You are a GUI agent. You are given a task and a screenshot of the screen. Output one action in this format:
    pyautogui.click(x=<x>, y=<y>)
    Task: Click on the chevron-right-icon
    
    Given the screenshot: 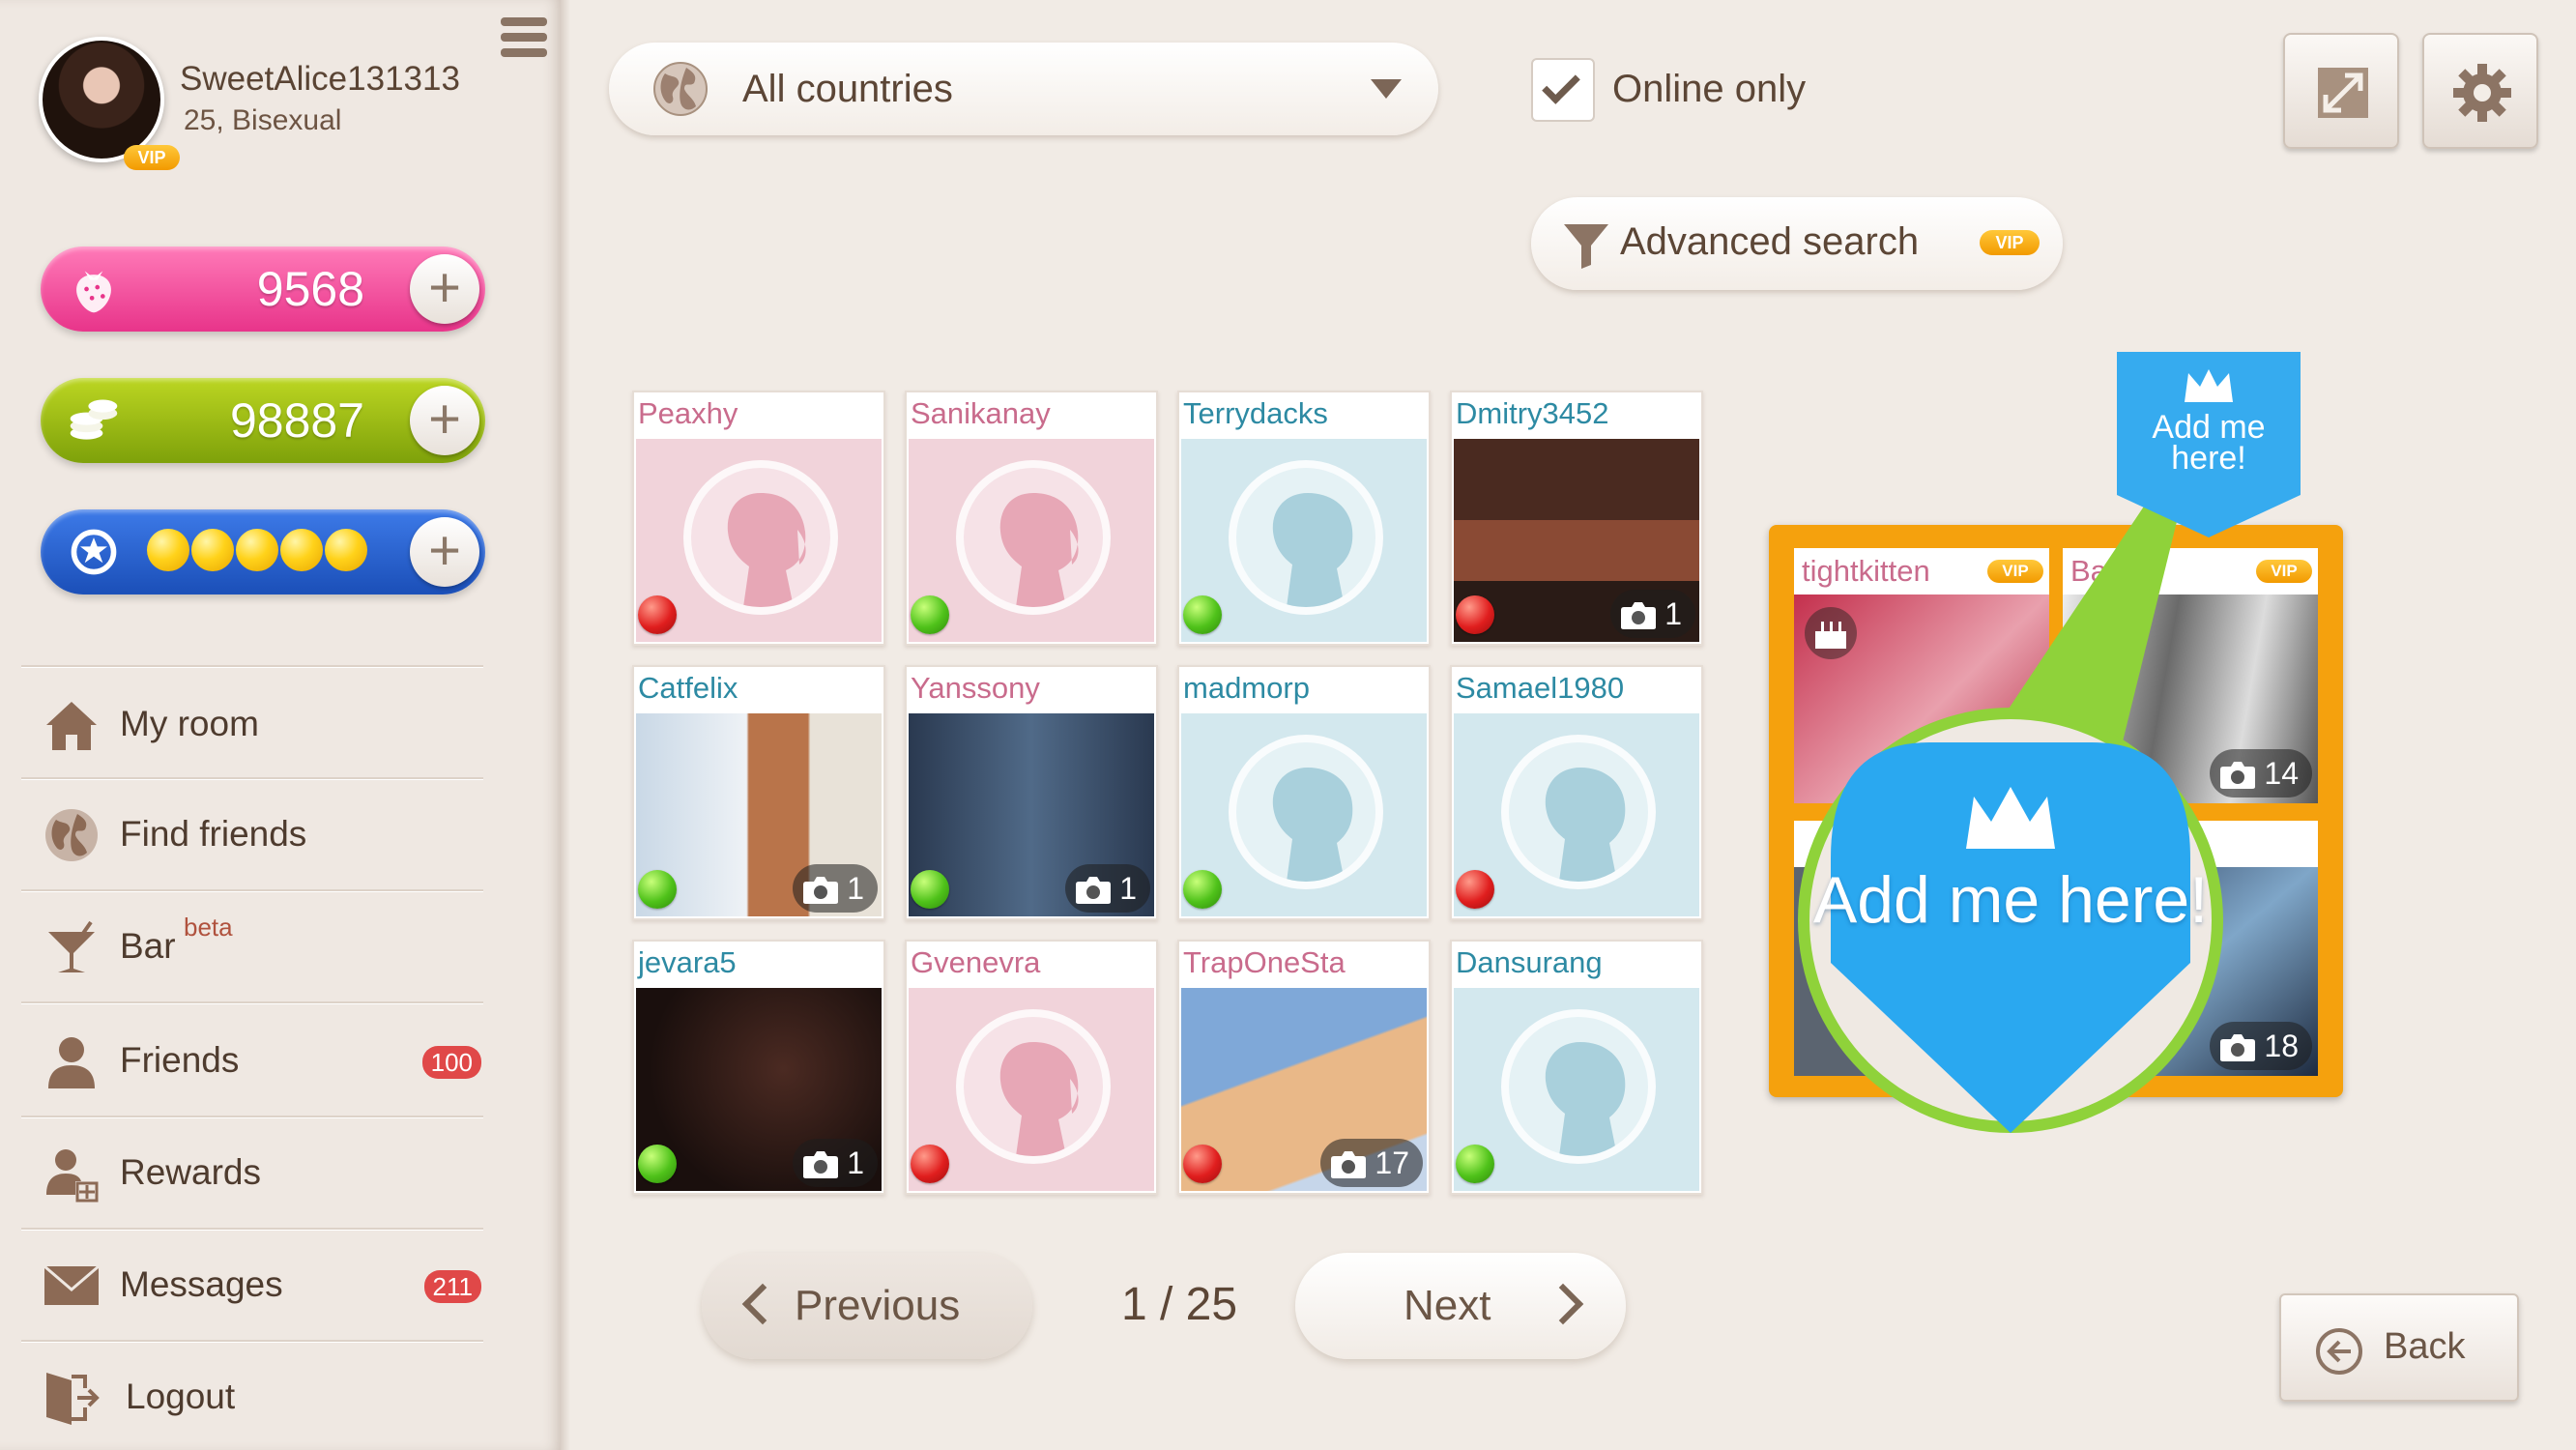 What is the action you would take?
    pyautogui.click(x=1563, y=1304)
    